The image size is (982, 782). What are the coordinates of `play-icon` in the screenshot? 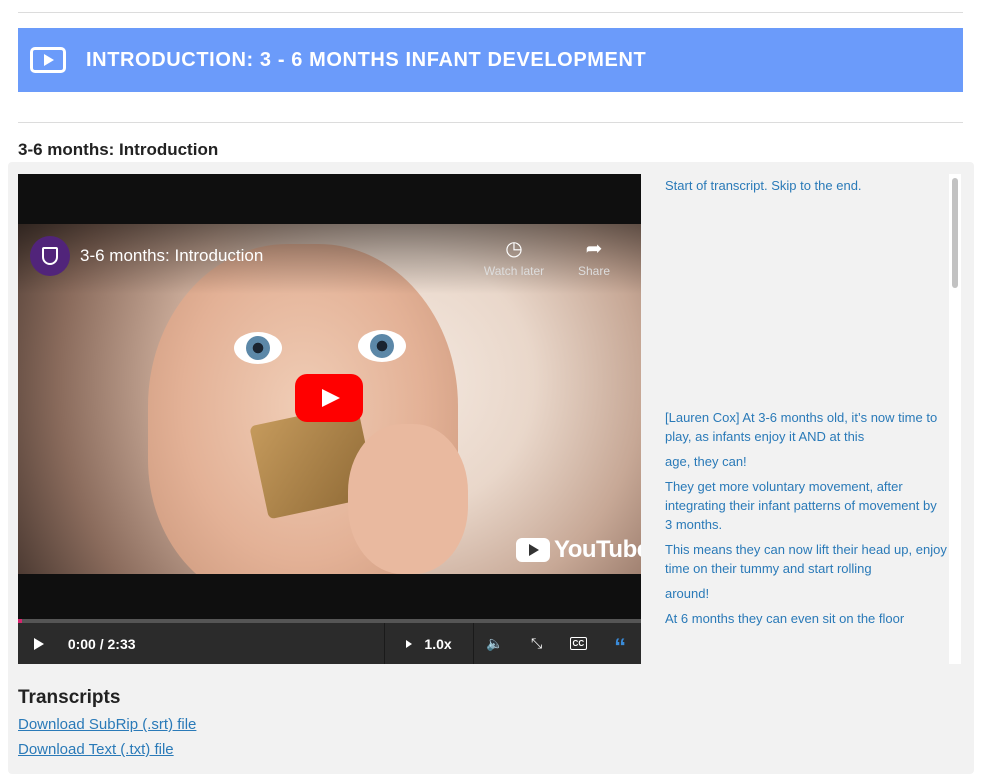 It's located at (38, 643).